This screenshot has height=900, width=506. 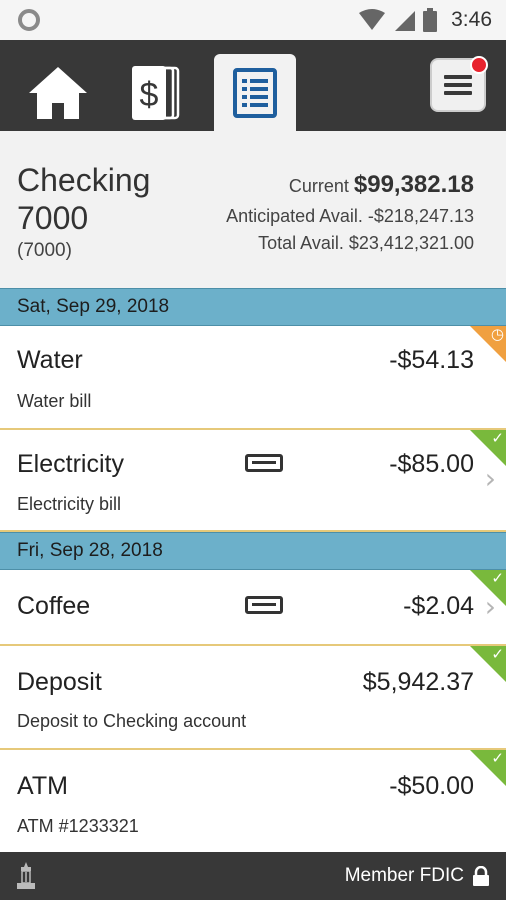 What do you see at coordinates (84, 199) in the screenshot?
I see `account-name: Checking 7000` at bounding box center [84, 199].